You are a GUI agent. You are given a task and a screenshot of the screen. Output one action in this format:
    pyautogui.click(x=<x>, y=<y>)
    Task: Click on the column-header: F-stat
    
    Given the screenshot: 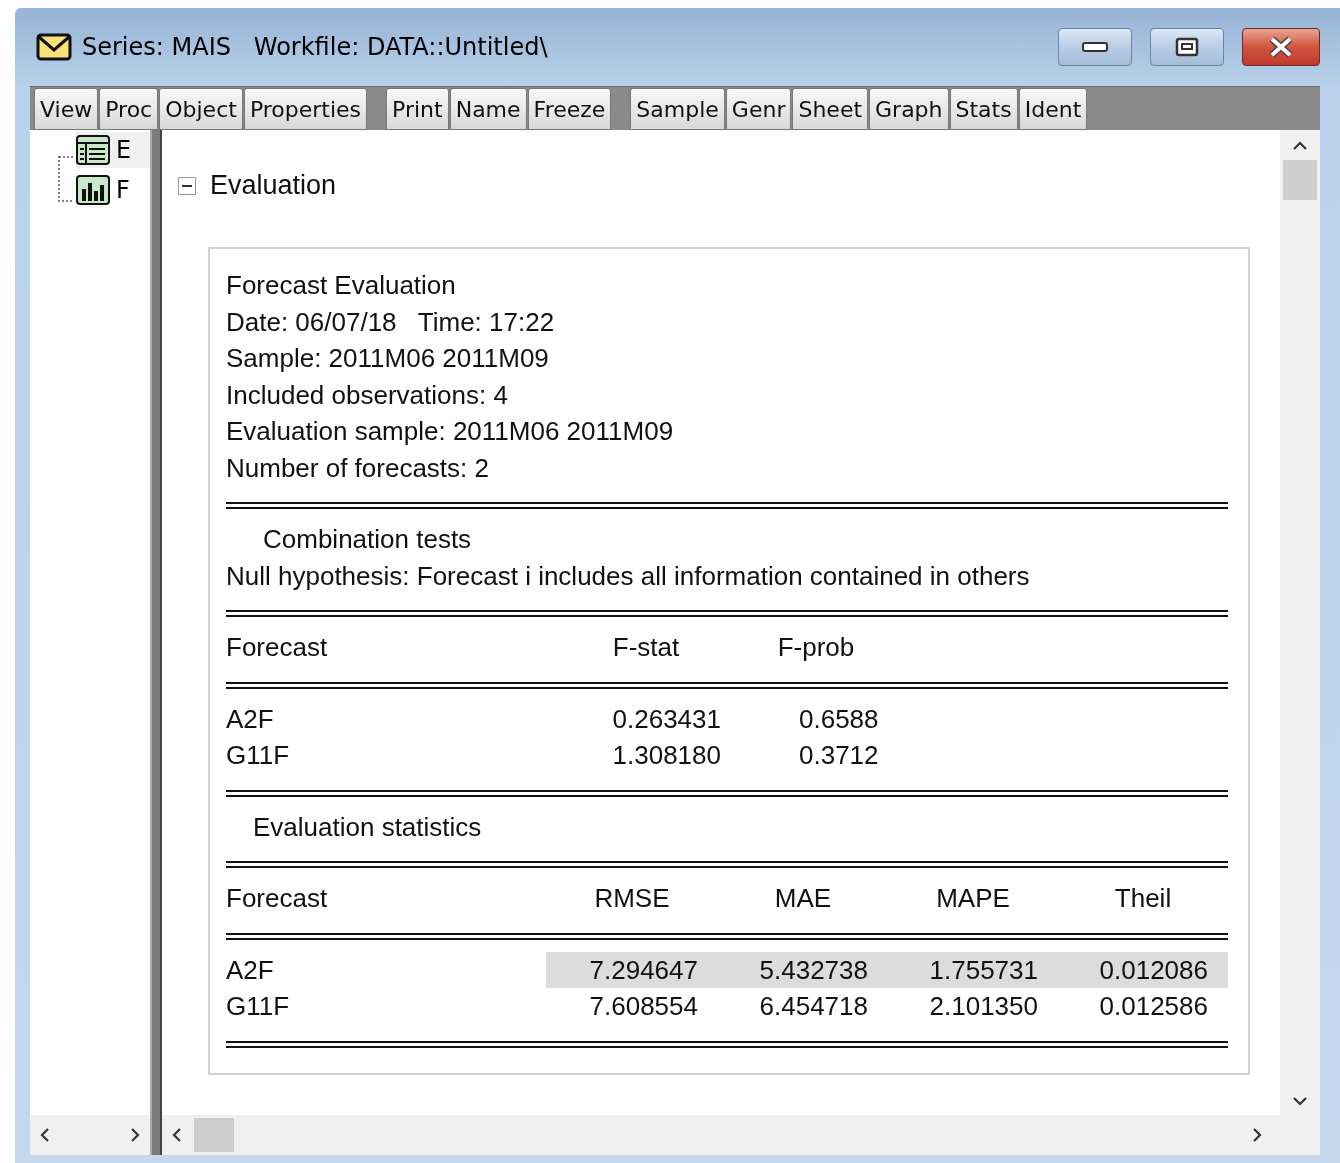 What is the action you would take?
    pyautogui.click(x=646, y=647)
    